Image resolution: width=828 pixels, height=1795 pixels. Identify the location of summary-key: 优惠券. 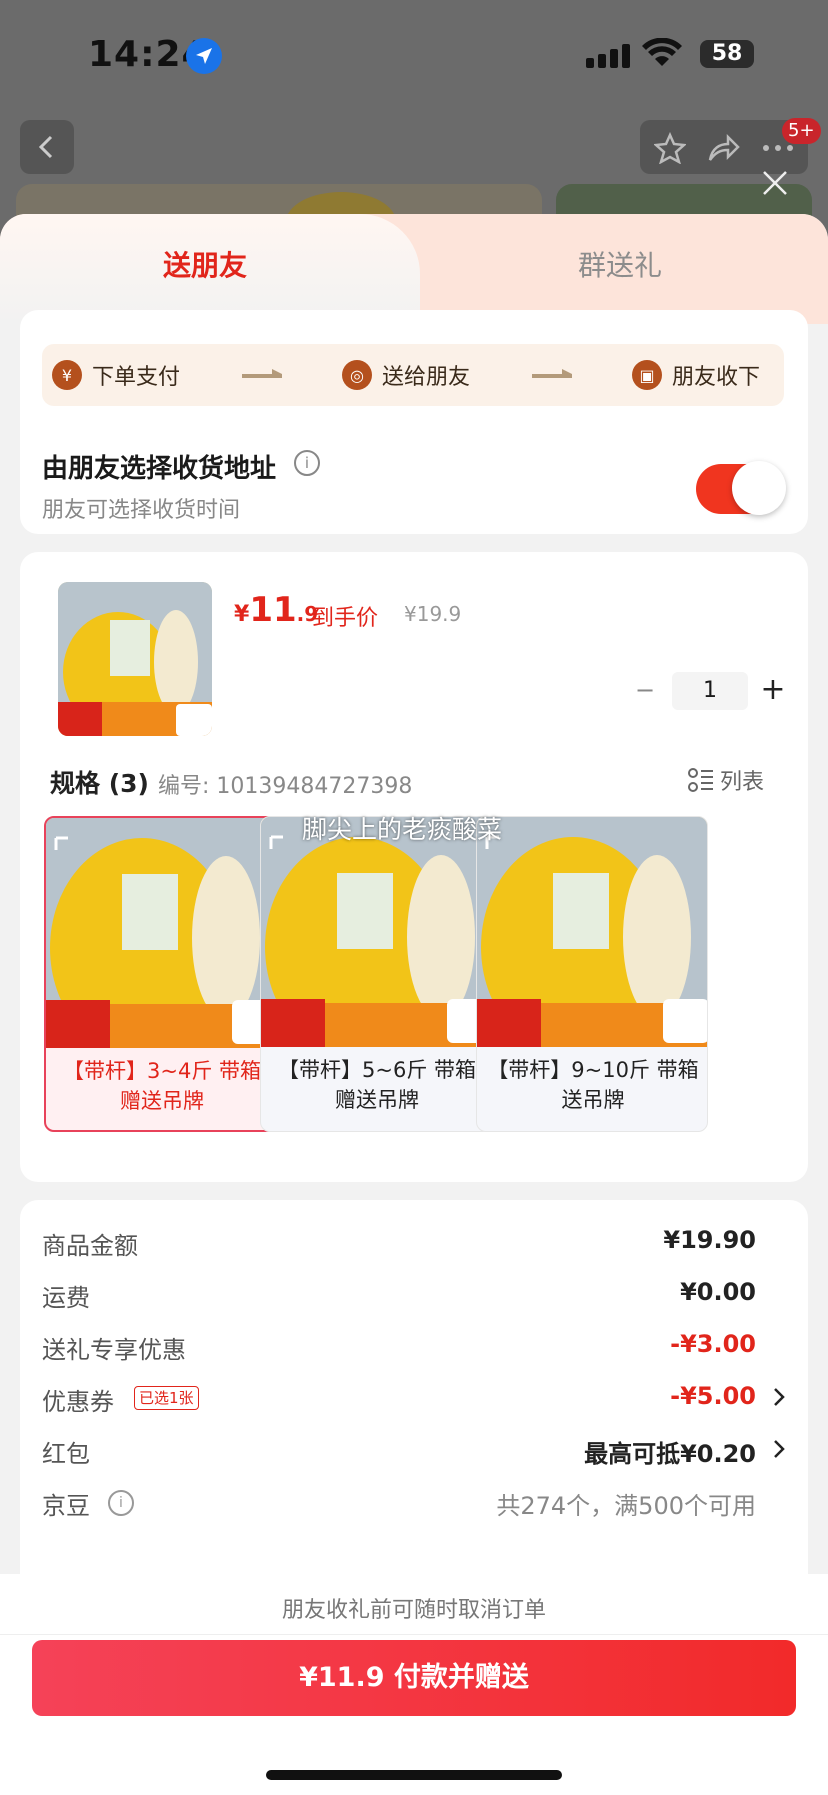
(78, 1402).